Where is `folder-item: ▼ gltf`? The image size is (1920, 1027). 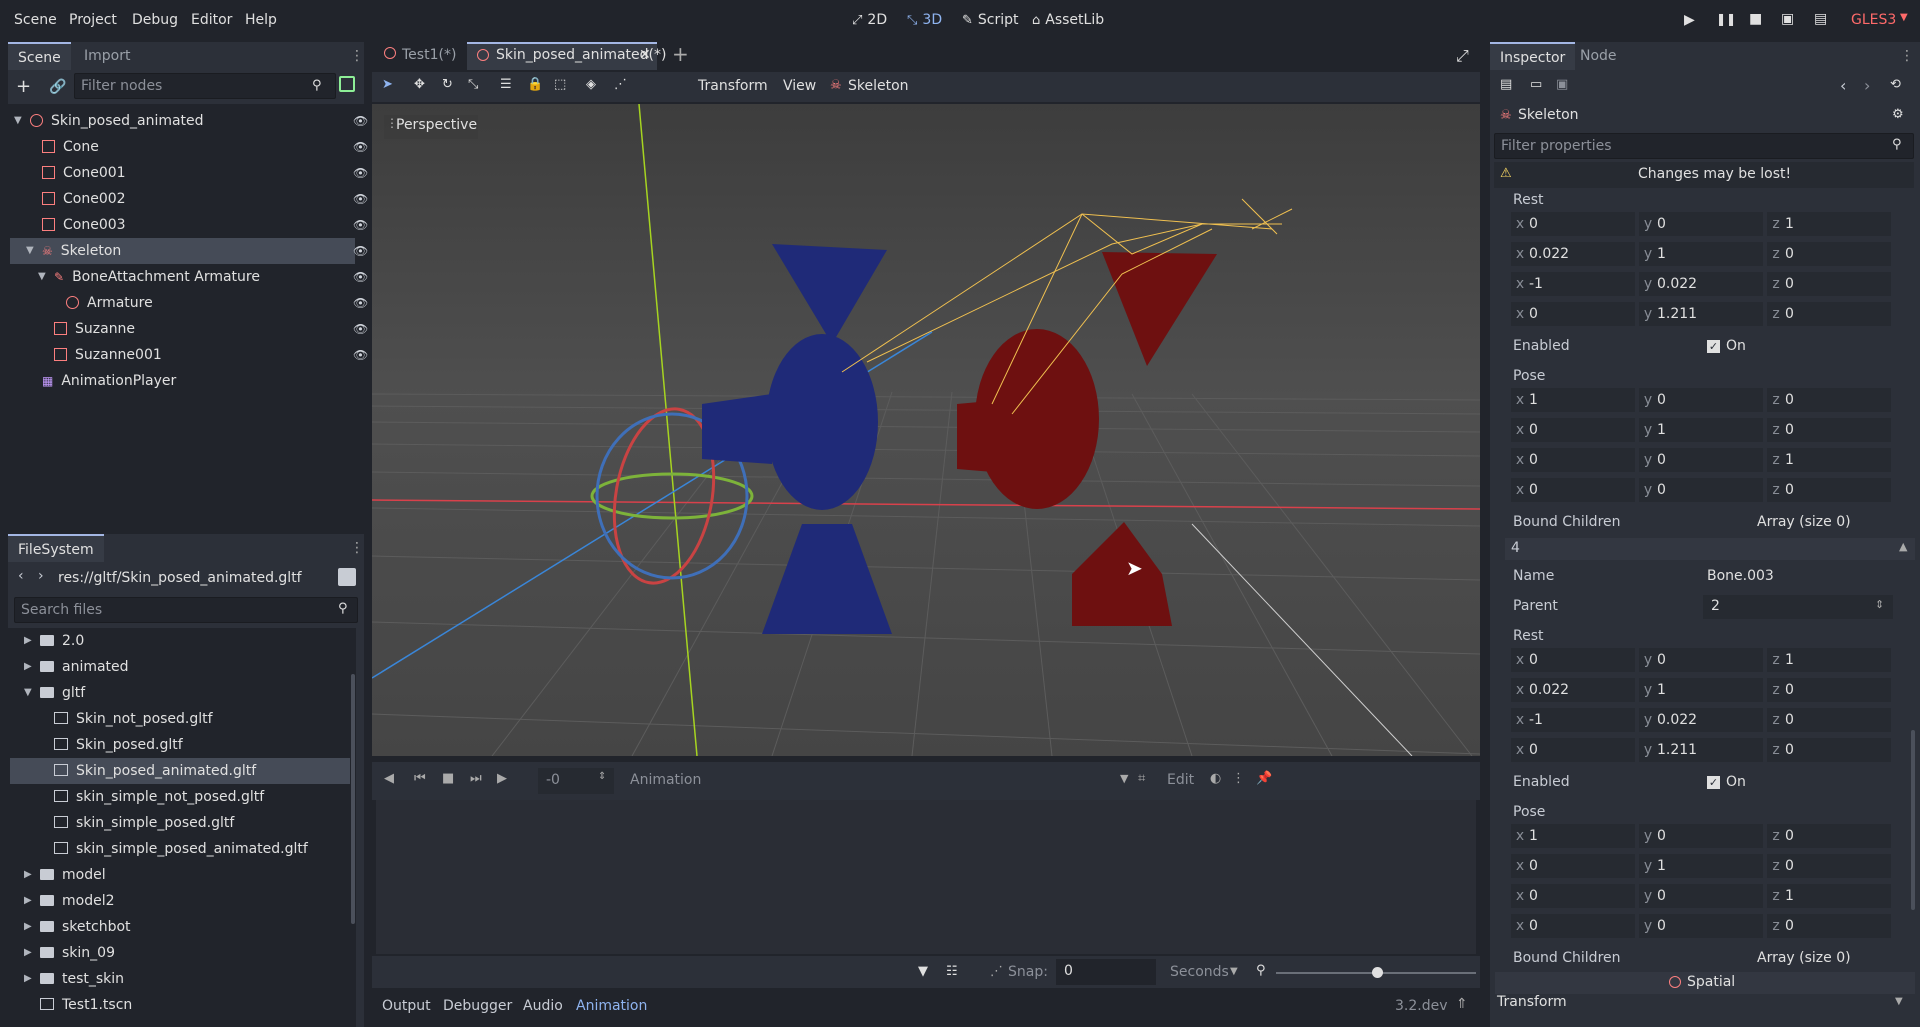
folder-item: ▼ gltf is located at coordinates (180, 693).